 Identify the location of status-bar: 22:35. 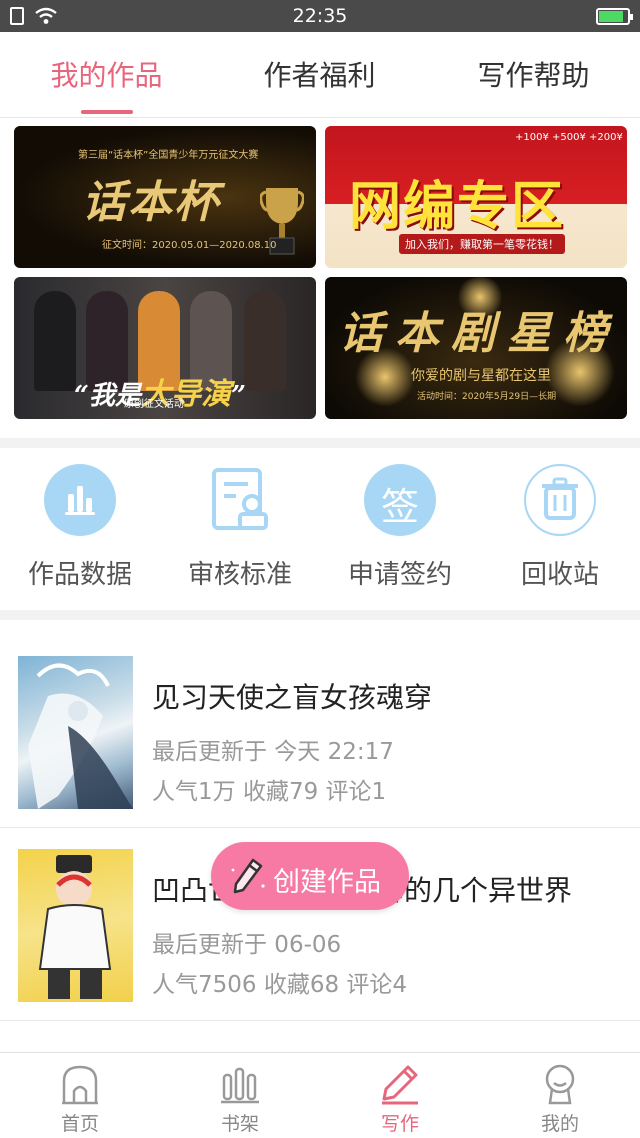
(320, 16).